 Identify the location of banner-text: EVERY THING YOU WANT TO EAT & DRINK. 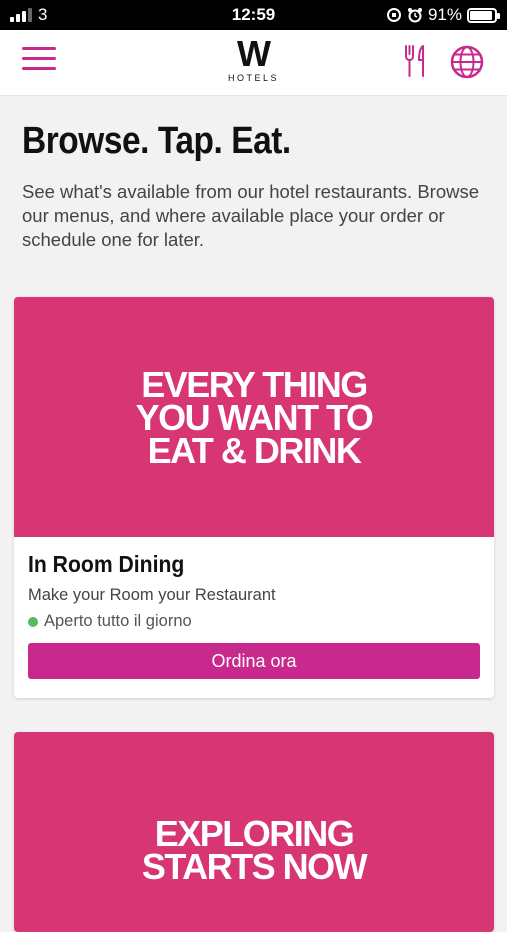
(254, 417).